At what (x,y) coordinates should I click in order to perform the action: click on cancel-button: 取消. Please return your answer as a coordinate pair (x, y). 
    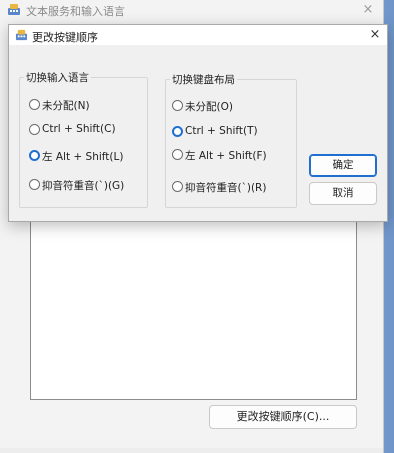
    Looking at the image, I should click on (343, 193).